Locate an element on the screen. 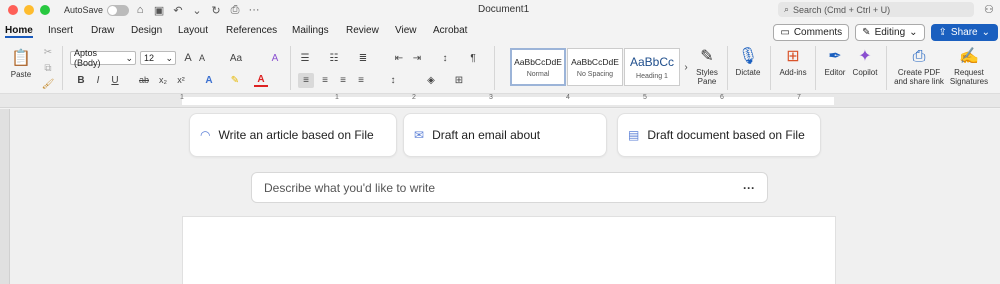 The height and width of the screenshot is (284, 1000). undo-icon: ↶ is located at coordinates (178, 10).